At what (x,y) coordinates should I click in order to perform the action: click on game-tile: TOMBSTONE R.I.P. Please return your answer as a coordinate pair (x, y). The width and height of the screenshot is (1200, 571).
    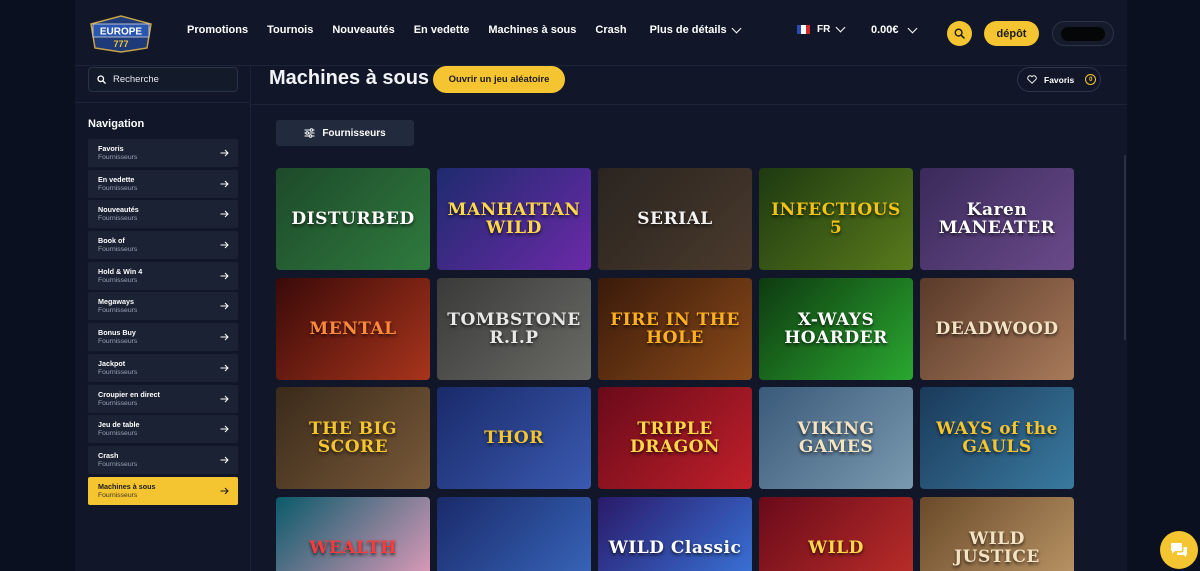
    Looking at the image, I should click on (514, 328).